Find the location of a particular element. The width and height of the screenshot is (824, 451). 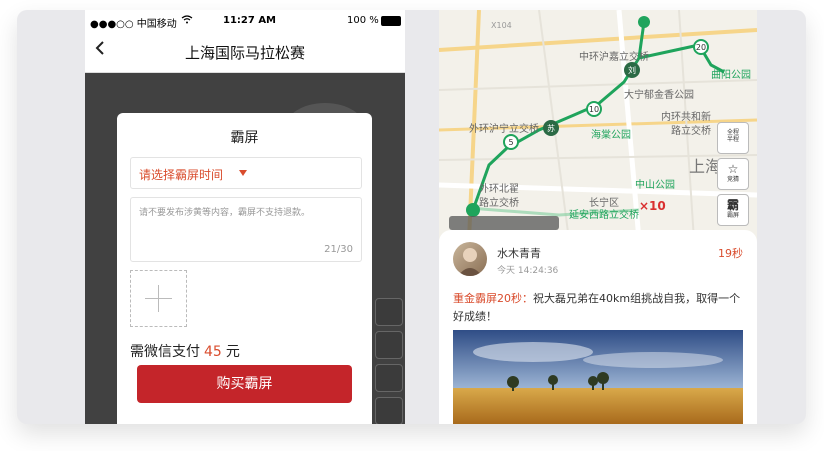

pay-amount: 45 is located at coordinates (213, 352).